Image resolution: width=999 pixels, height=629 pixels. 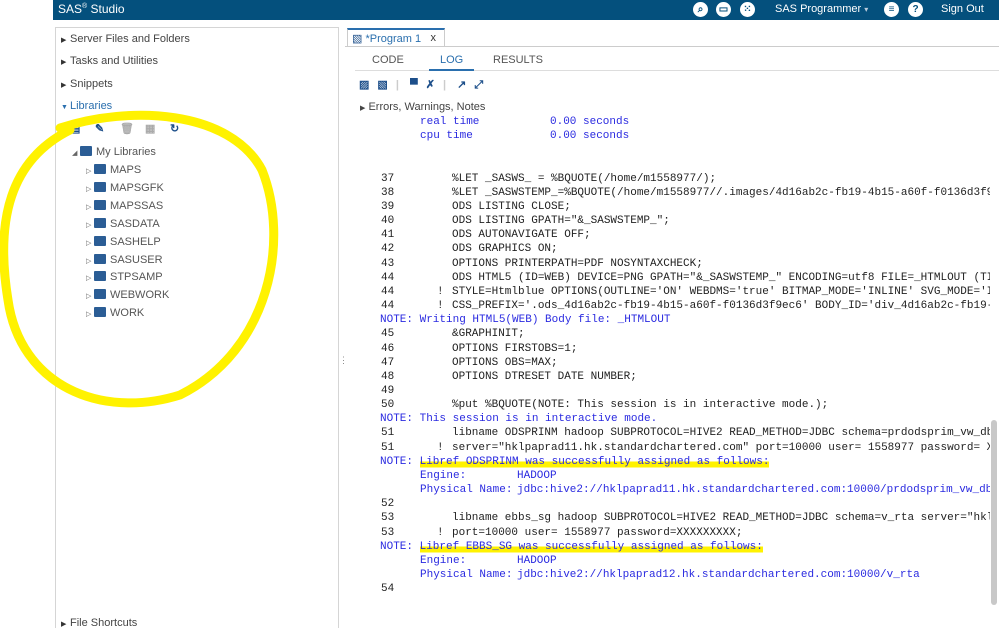 What do you see at coordinates (667, 249) in the screenshot?
I see `log-line: 42 ODS GRAPHICS ON;` at bounding box center [667, 249].